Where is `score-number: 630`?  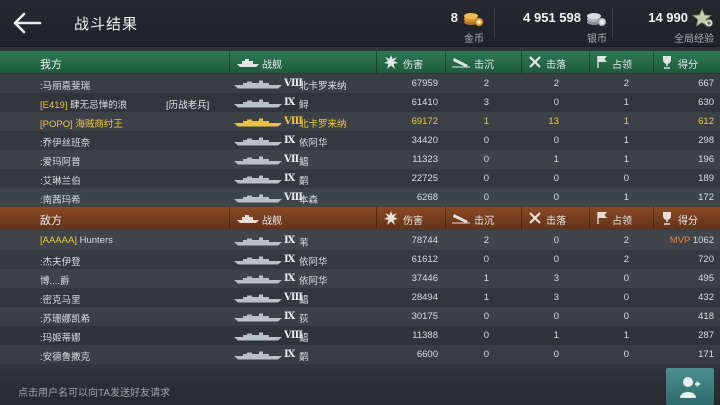
score-number: 630 is located at coordinates (706, 102).